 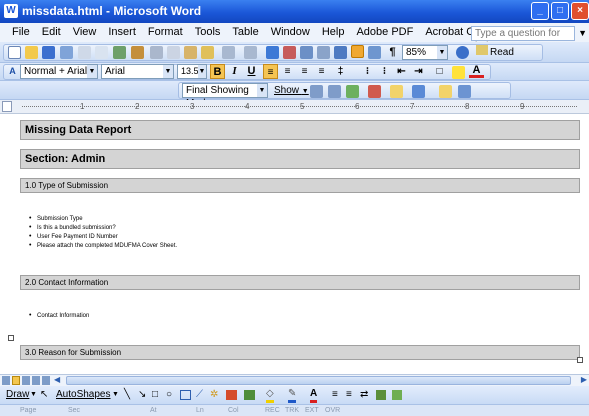 What do you see at coordinates (582, 33) in the screenshot?
I see `help-dropdown-icon: ▼` at bounding box center [582, 33].